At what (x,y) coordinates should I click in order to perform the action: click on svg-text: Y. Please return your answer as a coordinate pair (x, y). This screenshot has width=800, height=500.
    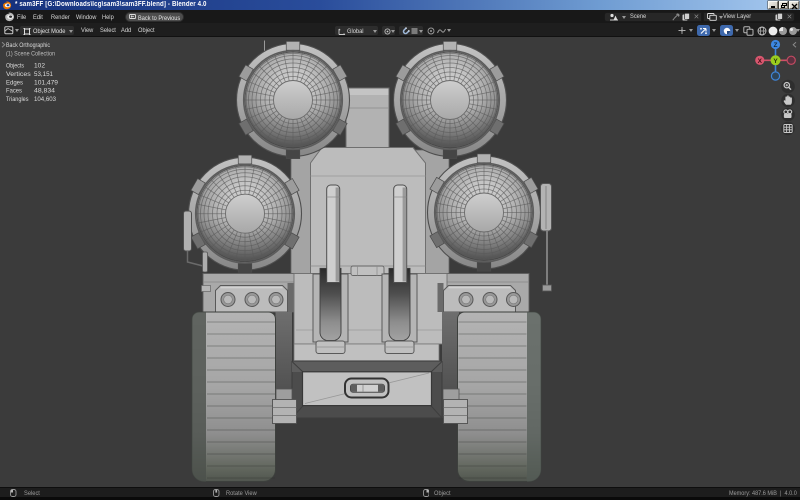
    Looking at the image, I should click on (775, 61).